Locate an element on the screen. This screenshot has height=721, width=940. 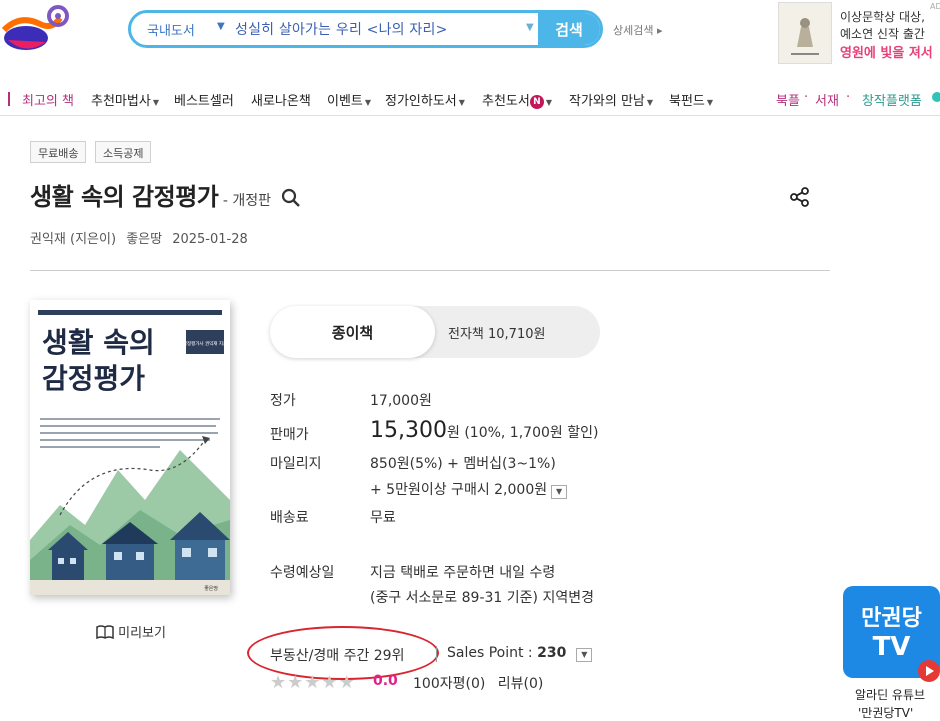
nav-item-bookfund: 북펀드 ▼ is located at coordinates (691, 99).